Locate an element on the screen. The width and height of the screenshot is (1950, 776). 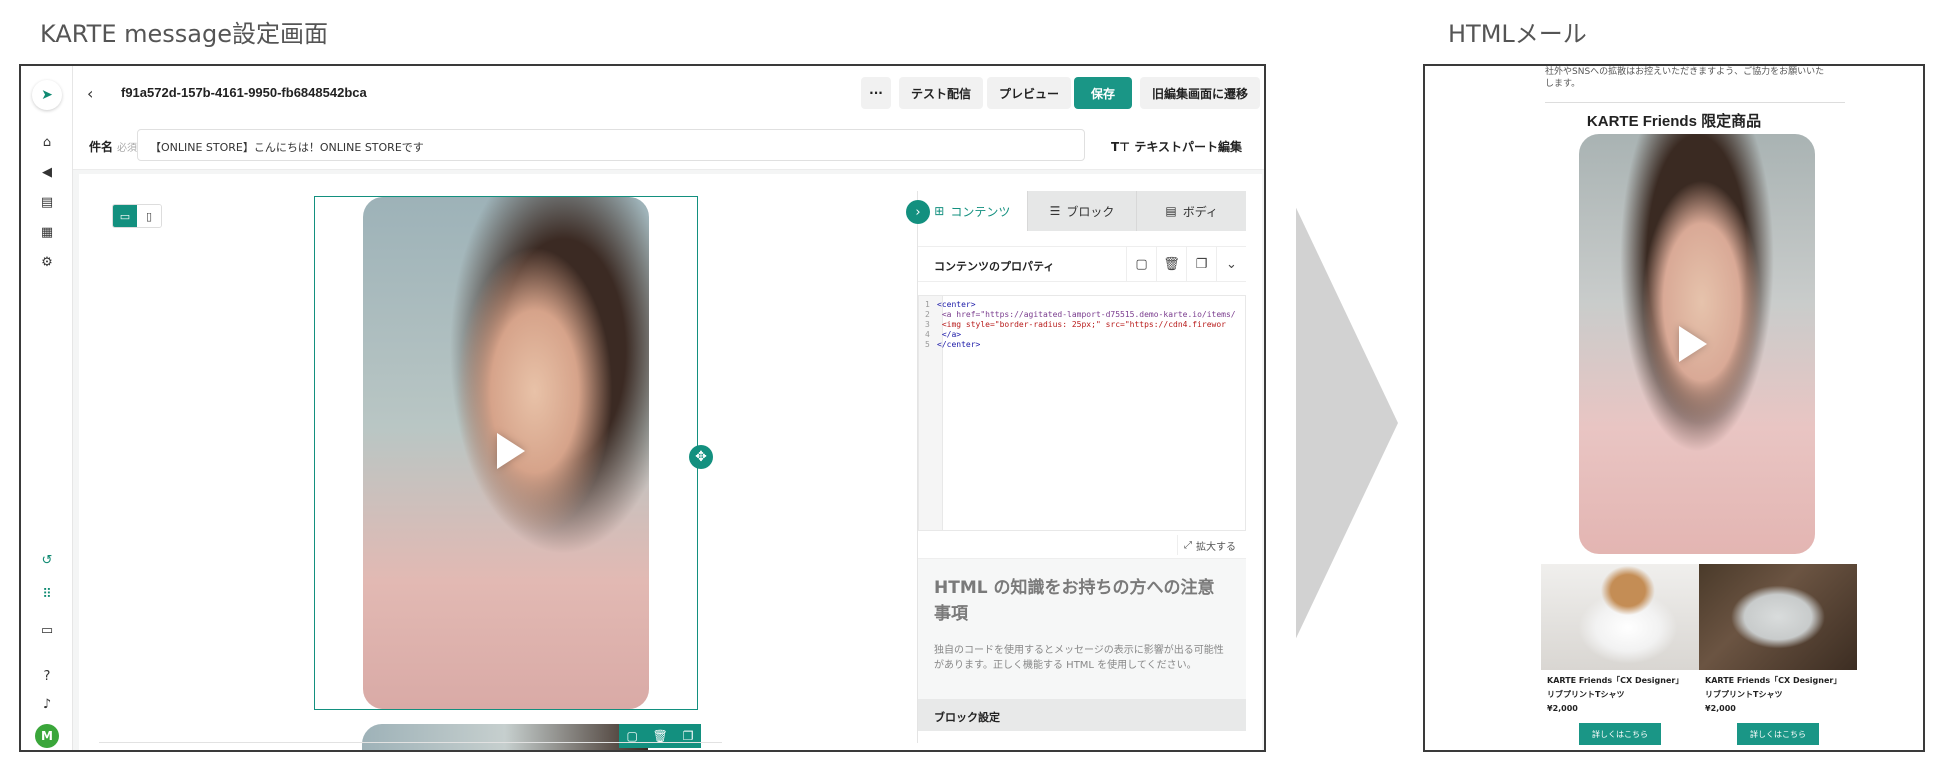
tab-body-label: ボディ is located at coordinates (1200, 211).